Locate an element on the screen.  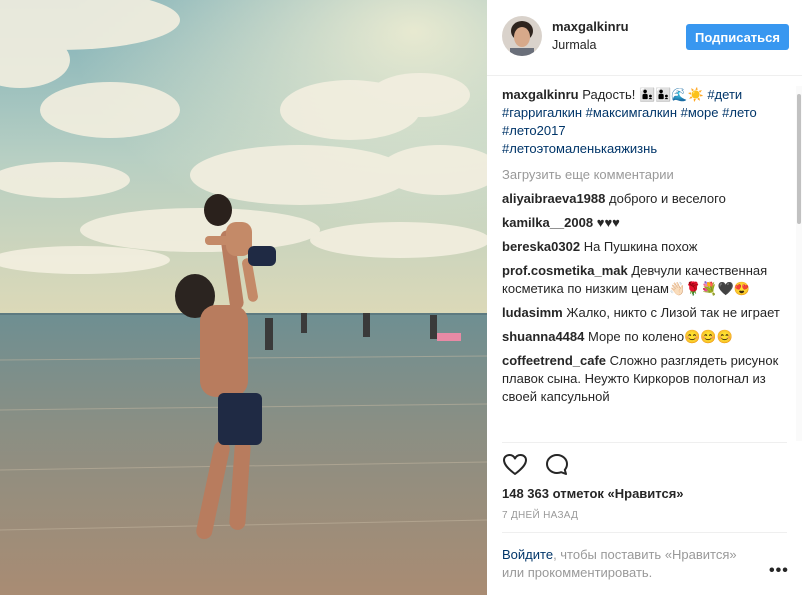
hashtag: #летоэтомаленькаяжизнь is located at coordinates (579, 148).